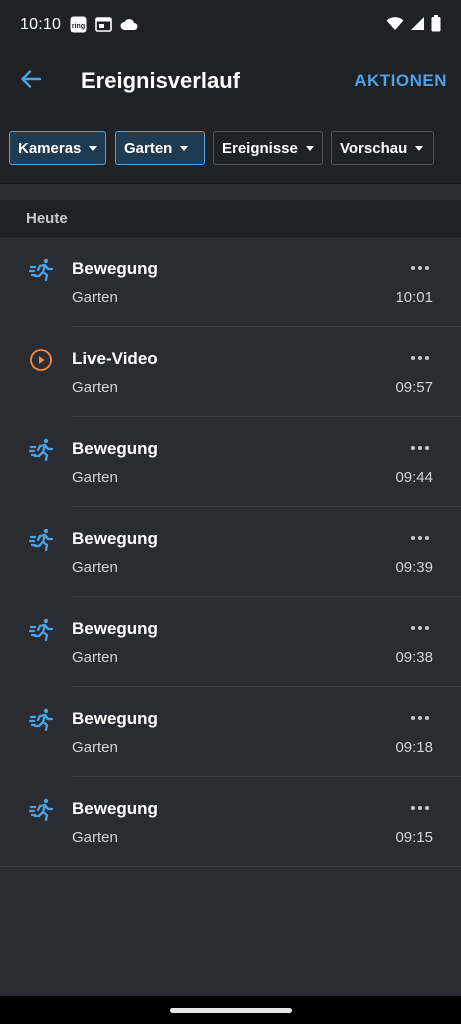 The image size is (461, 1024). Describe the element at coordinates (230, 642) in the screenshot. I see `event-row: Bewegung Garten 09:38` at that location.